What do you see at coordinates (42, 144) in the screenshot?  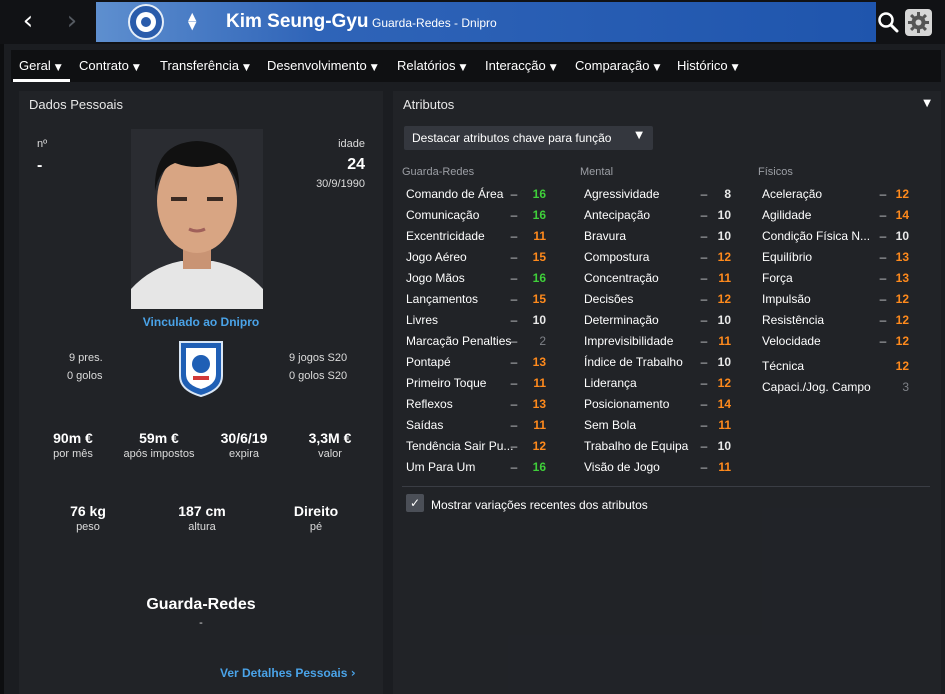 I see `number-label: nº` at bounding box center [42, 144].